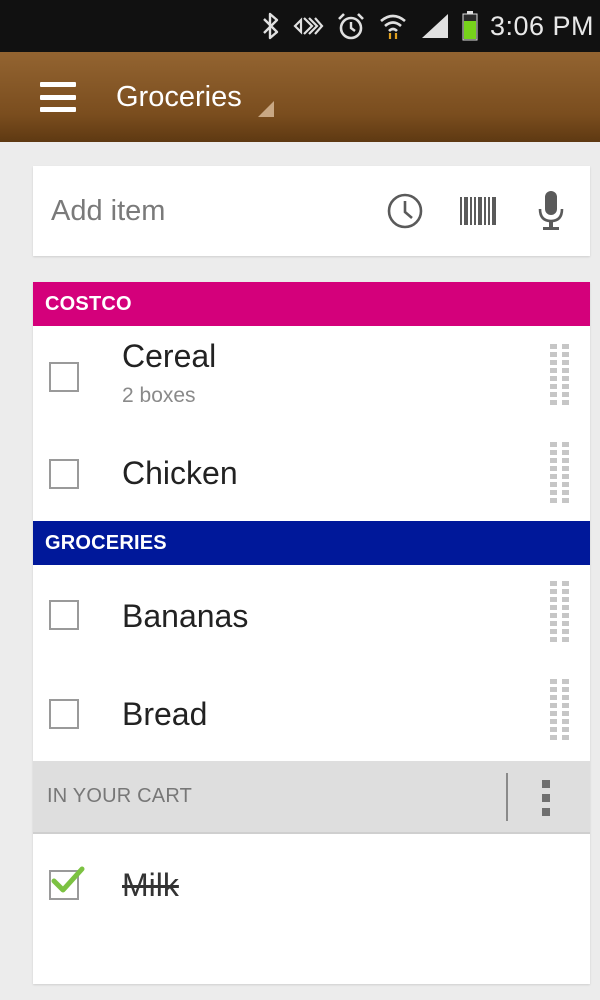  Describe the element at coordinates (507, 797) in the screenshot. I see `cart-divider` at that location.